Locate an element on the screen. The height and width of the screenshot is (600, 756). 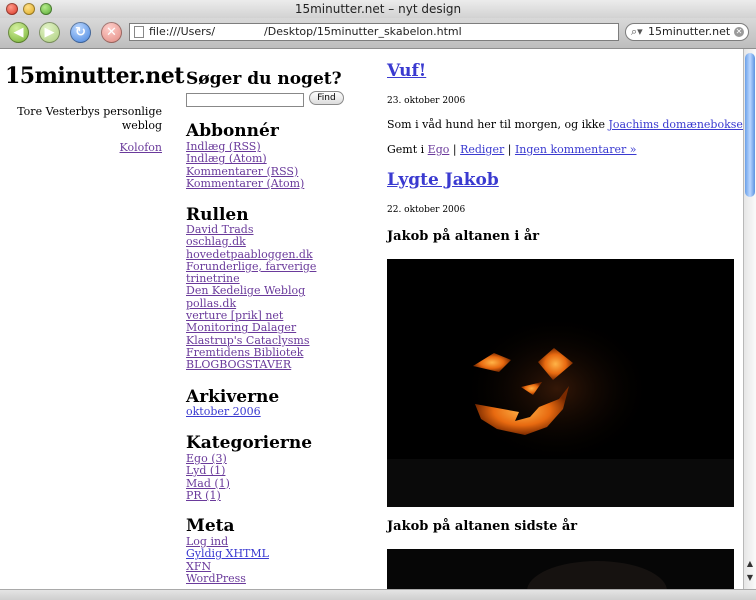
search-bar-text: 15minutter.net is located at coordinates (689, 31).